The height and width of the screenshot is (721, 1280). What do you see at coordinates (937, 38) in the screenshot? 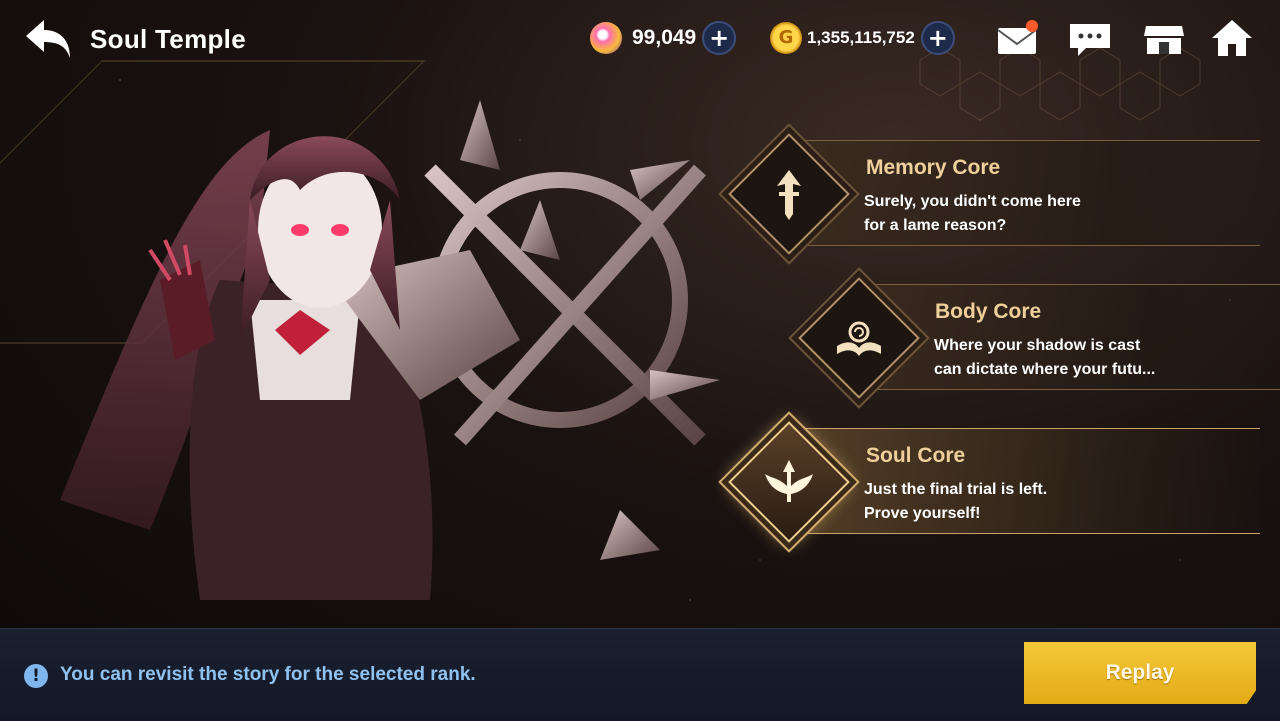
I see `add-gold-button: +` at bounding box center [937, 38].